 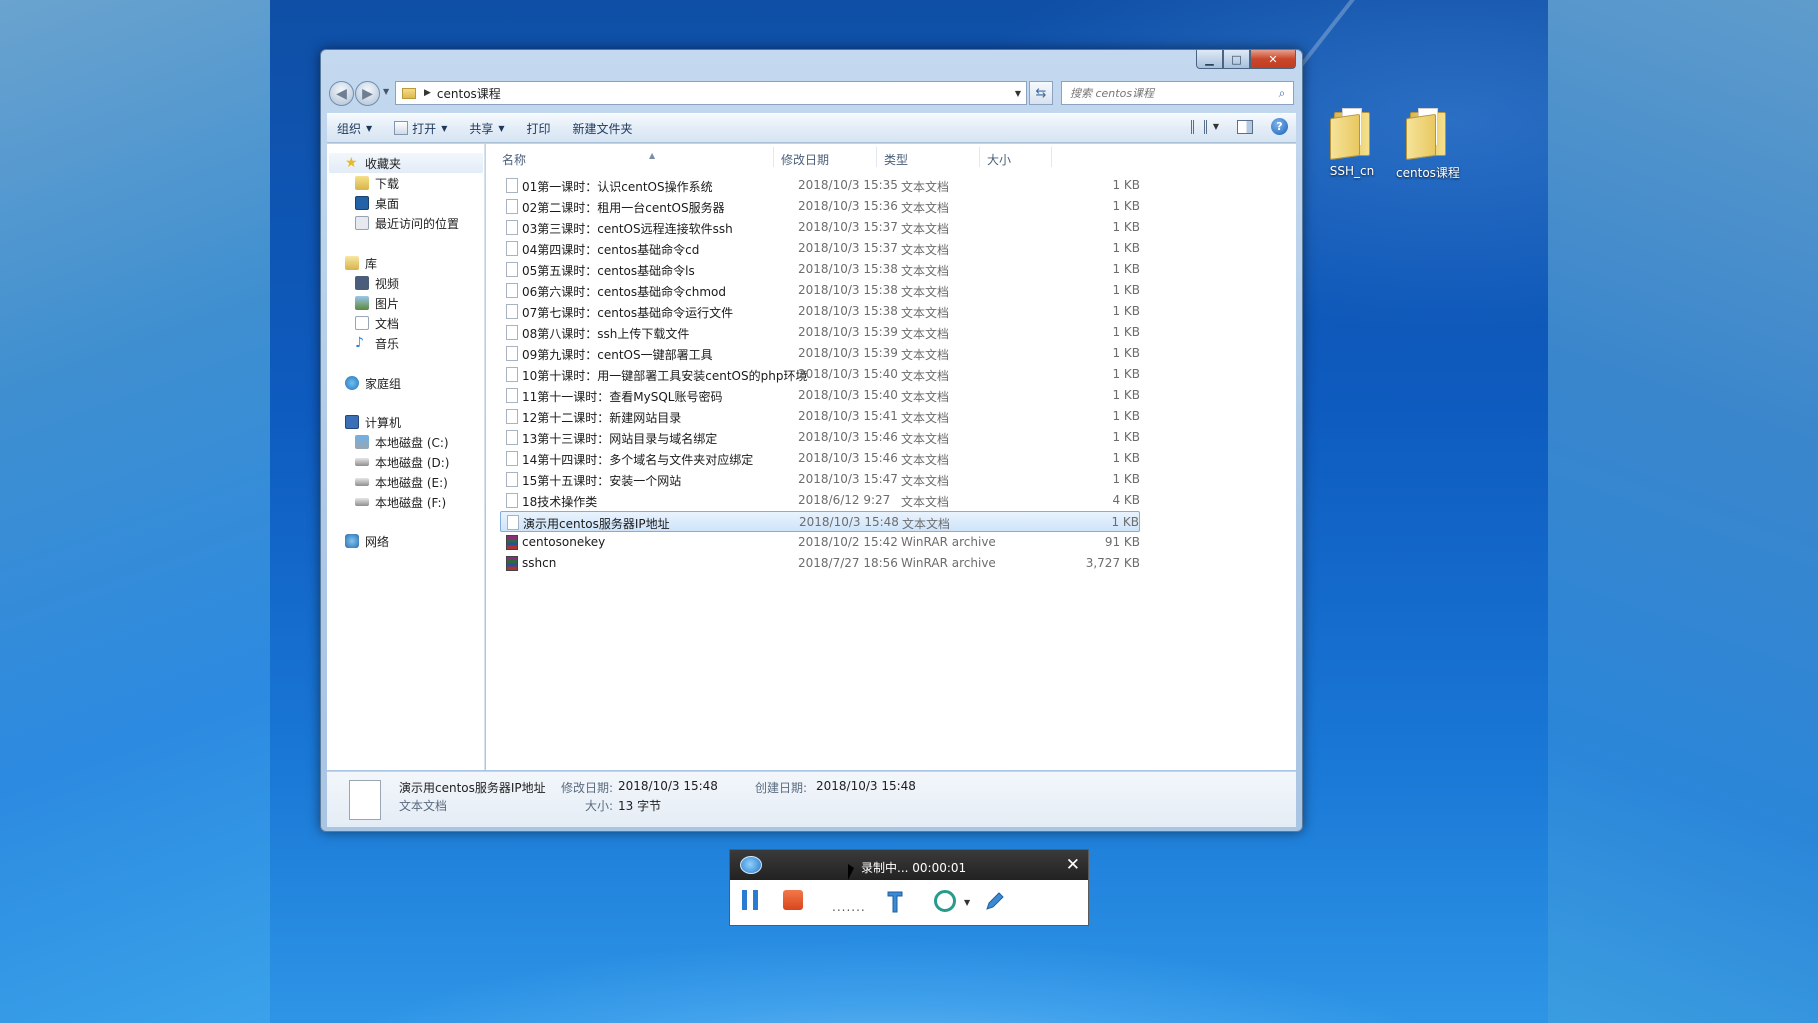 I want to click on file-row: 13第十三课时：网站目录与域名绑定 2018/10/3 15:46 文本文档 1 KB, so click(x=820, y=437).